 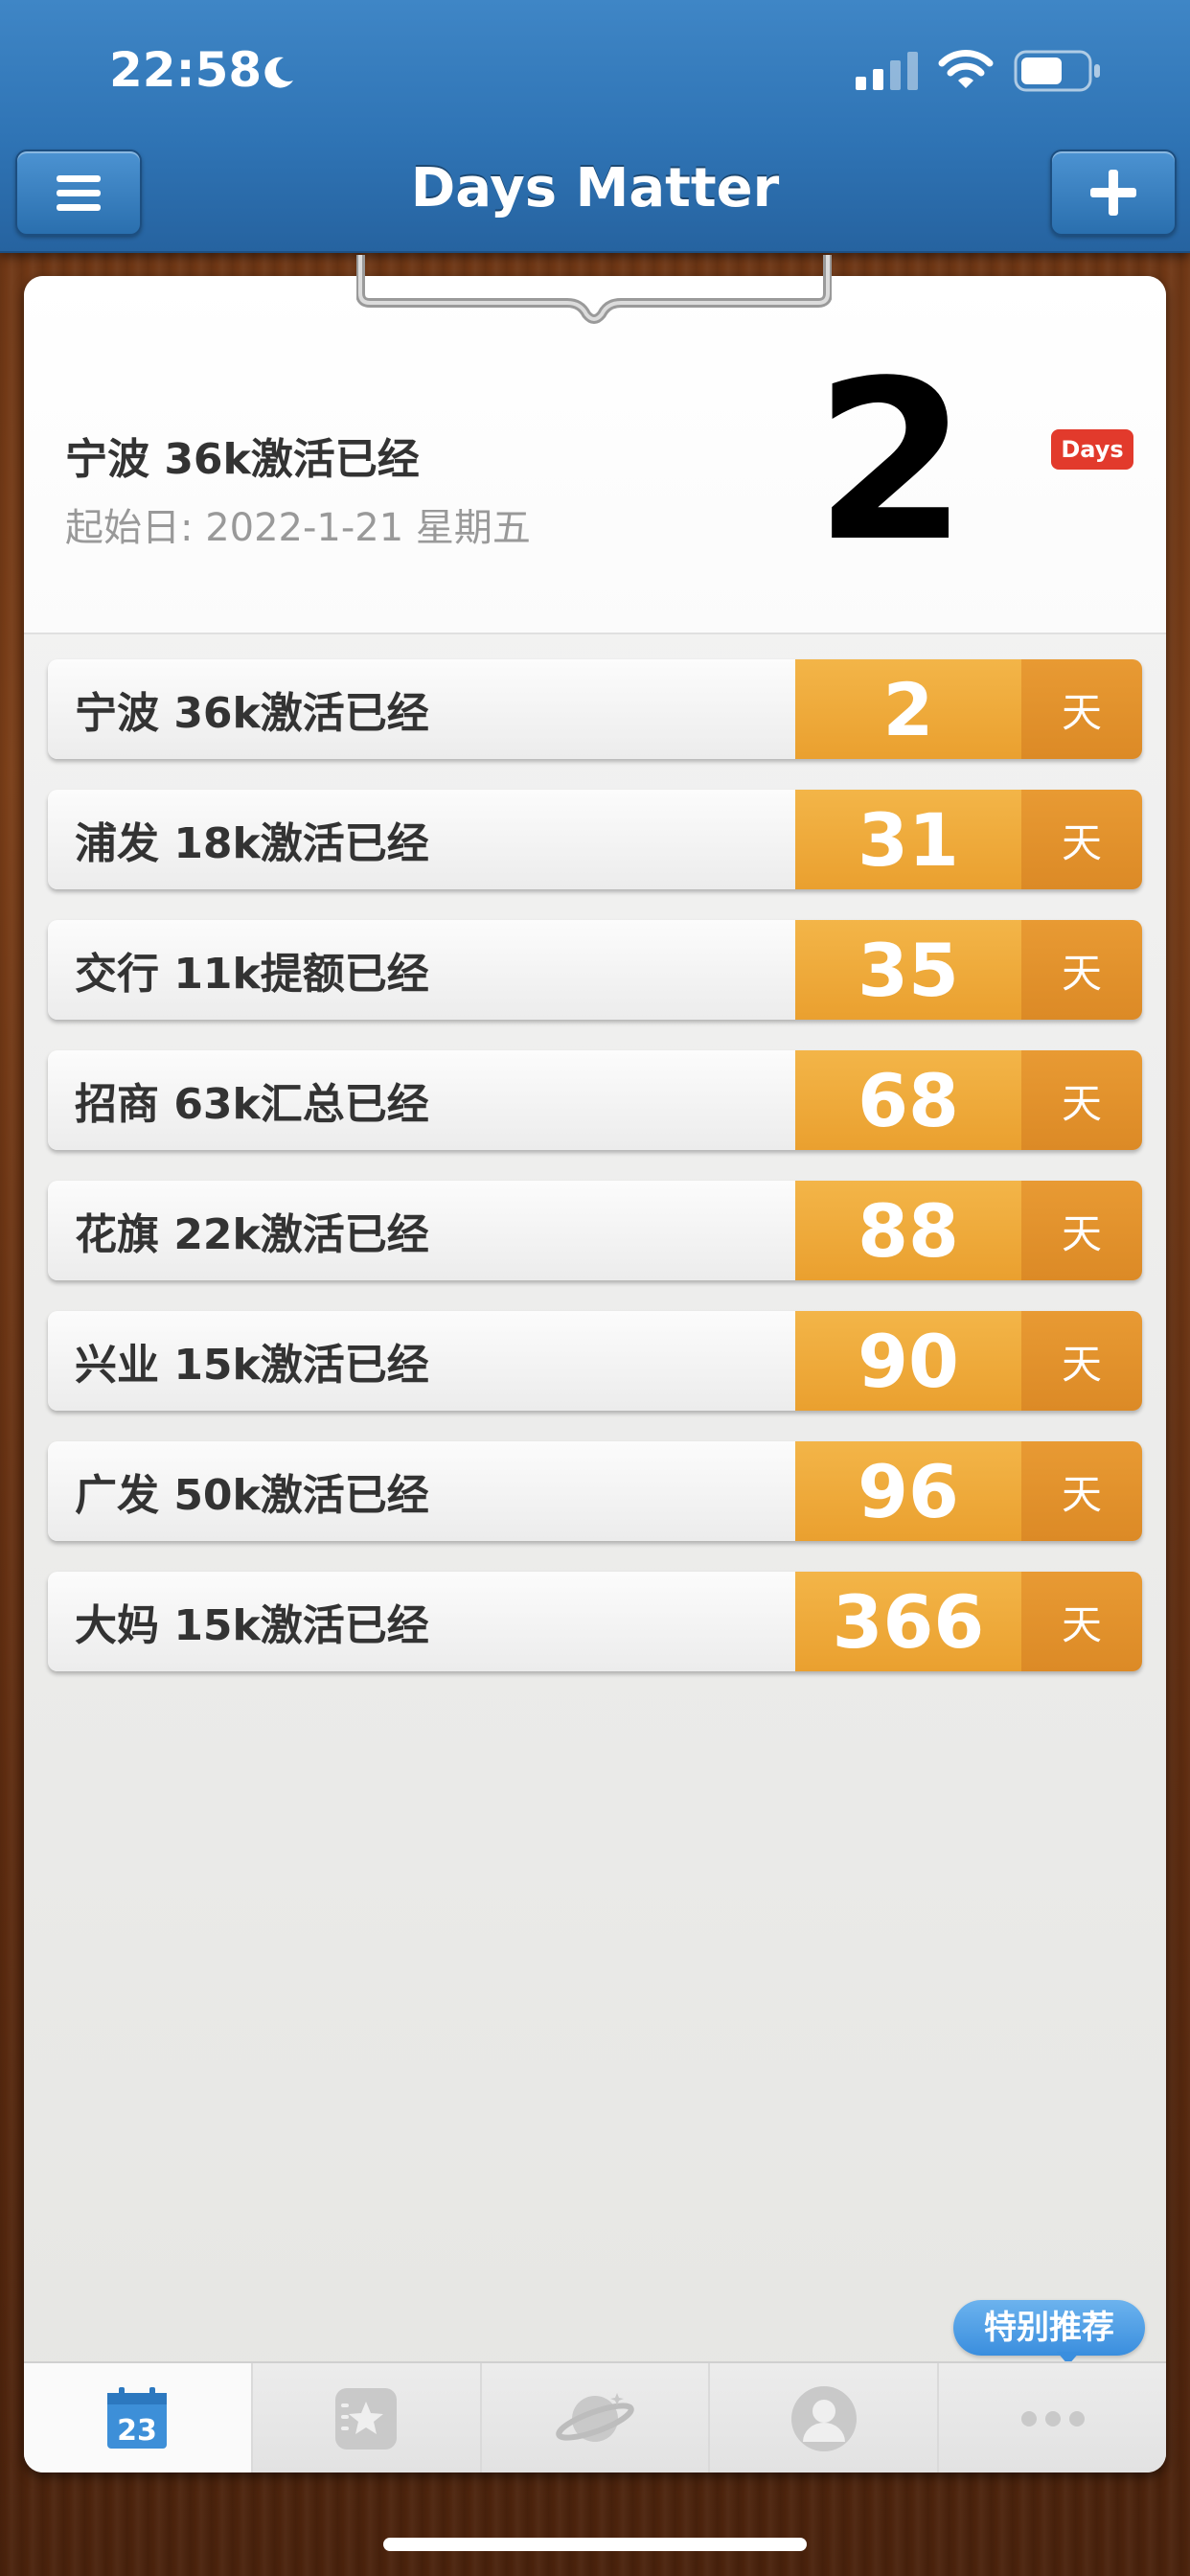 What do you see at coordinates (298, 528) in the screenshot?
I see `highlighted-event-start-date: 起始日: 2022-1-21 星期五` at bounding box center [298, 528].